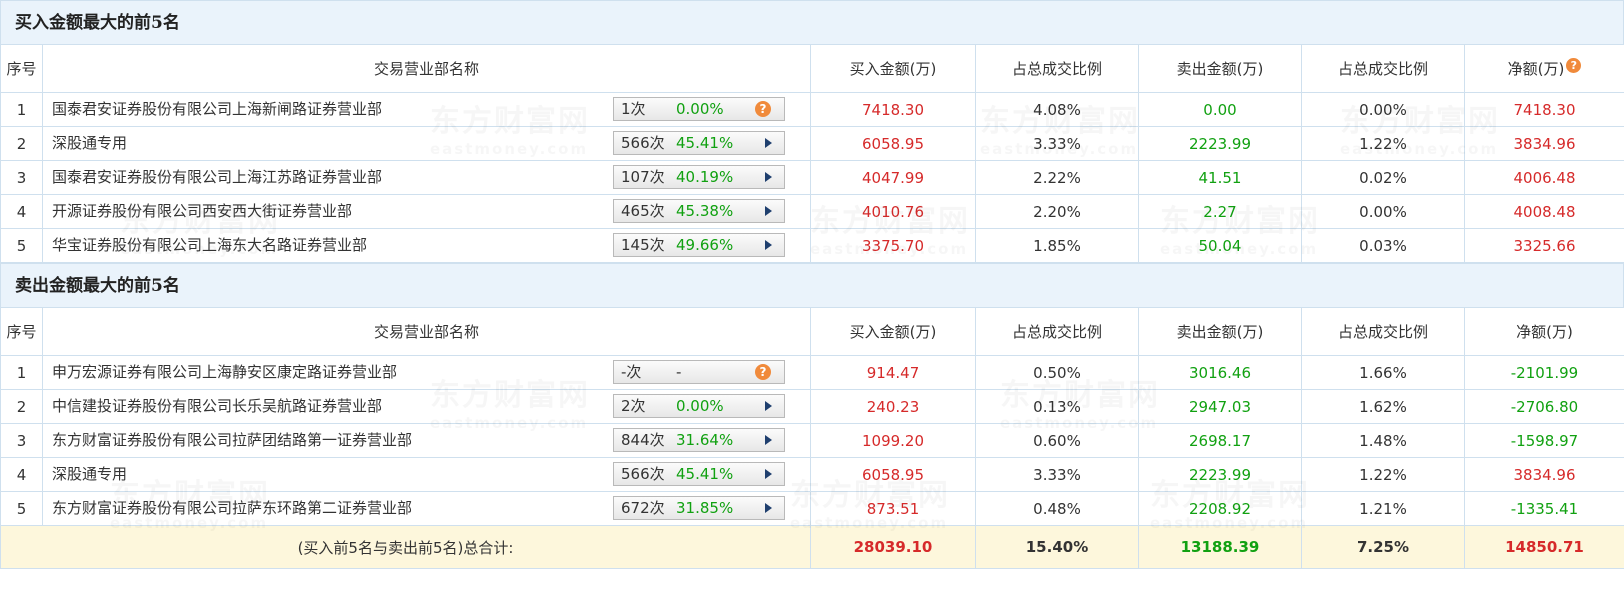  What do you see at coordinates (21, 177) in the screenshot?
I see `row-index: 3` at bounding box center [21, 177].